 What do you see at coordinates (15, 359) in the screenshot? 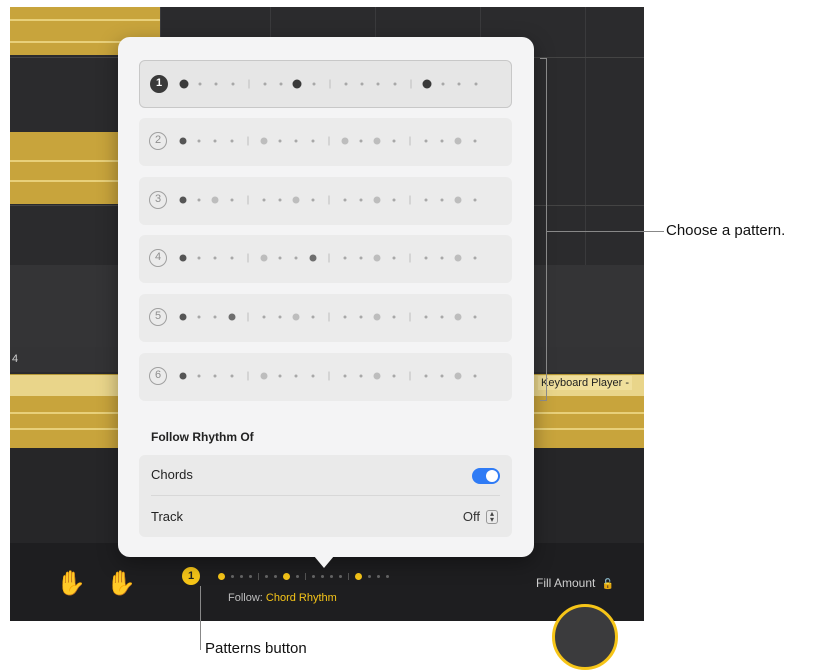
I see `ruler-bar-number: 4` at bounding box center [15, 359].